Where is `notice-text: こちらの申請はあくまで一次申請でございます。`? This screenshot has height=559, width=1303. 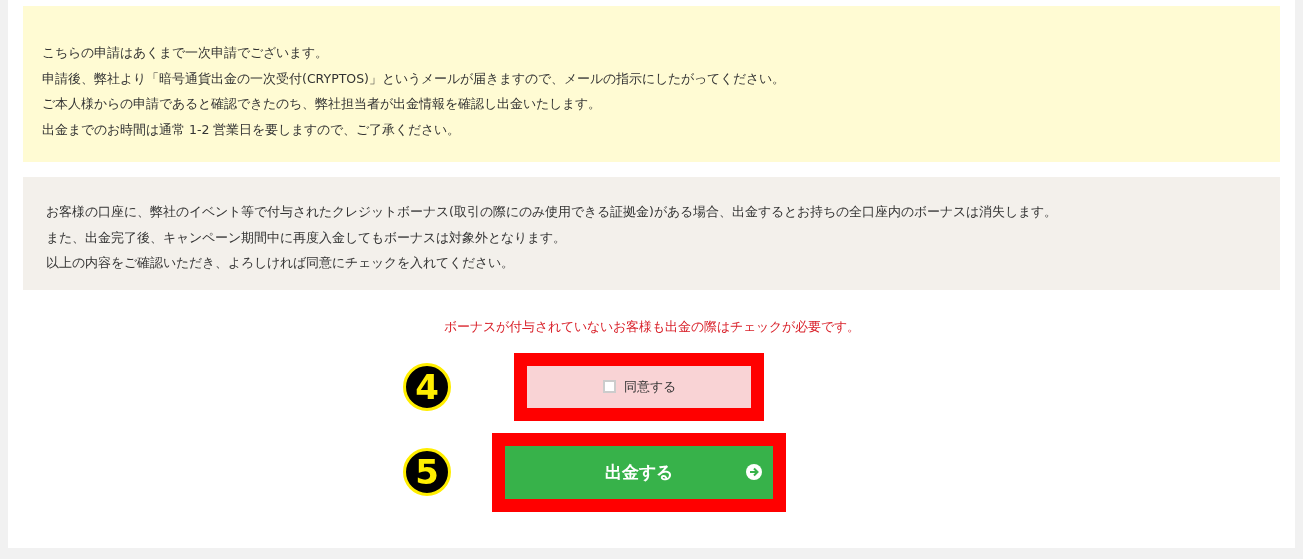 notice-text: こちらの申請はあくまで一次申請でございます。 is located at coordinates (185, 53).